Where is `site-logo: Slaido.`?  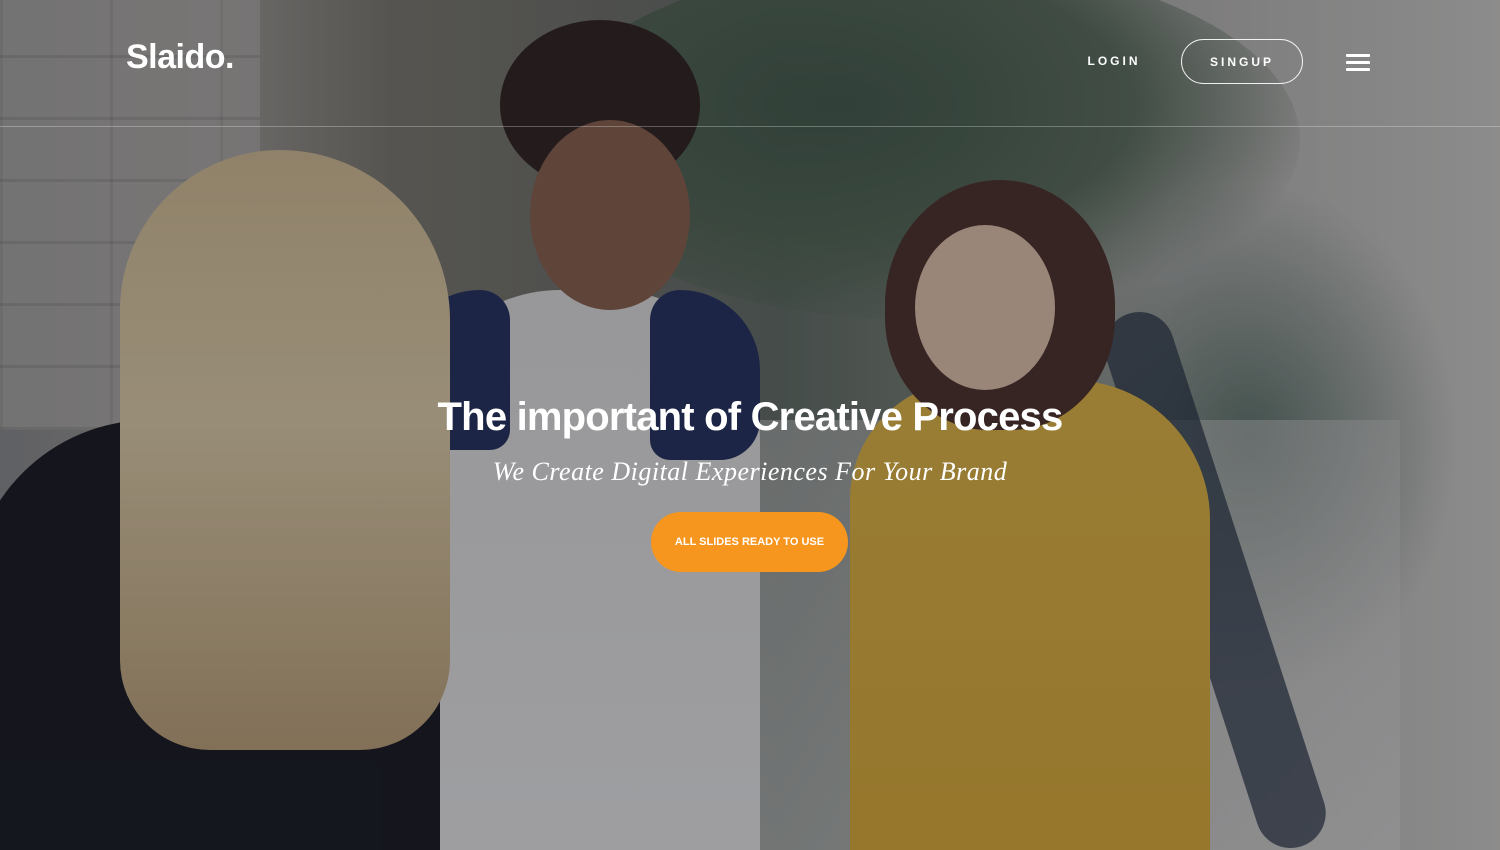
site-logo: Slaido. is located at coordinates (180, 57).